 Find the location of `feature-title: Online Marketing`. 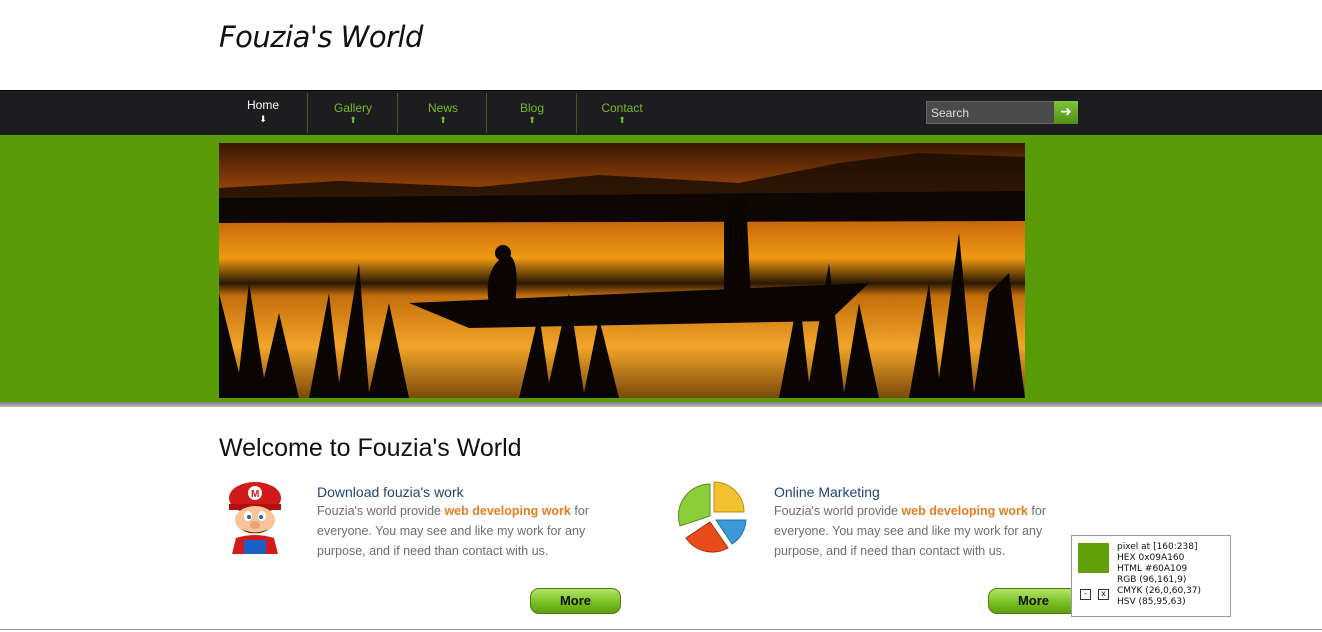

feature-title: Online Marketing is located at coordinates (827, 492).